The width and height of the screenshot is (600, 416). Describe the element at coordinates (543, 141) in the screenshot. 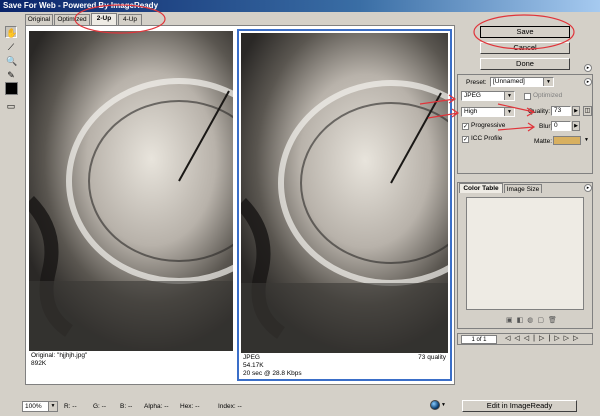

I see `matte-label: Matte:` at that location.